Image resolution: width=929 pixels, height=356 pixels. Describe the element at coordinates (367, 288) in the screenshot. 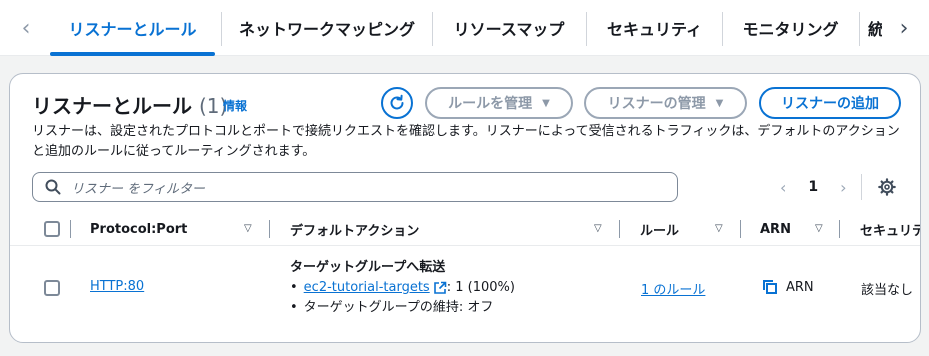

I see `target-group-link: ec2-tutorial-targets` at that location.